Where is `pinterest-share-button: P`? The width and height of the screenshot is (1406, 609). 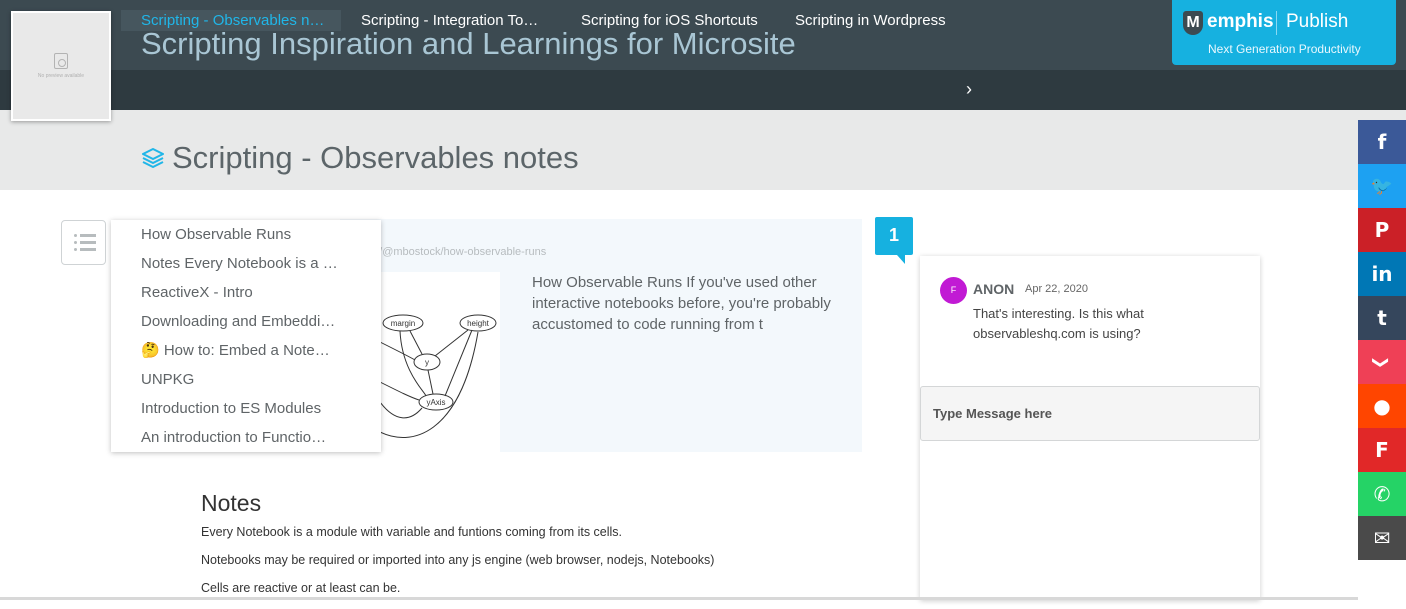 pinterest-share-button: P is located at coordinates (1382, 230).